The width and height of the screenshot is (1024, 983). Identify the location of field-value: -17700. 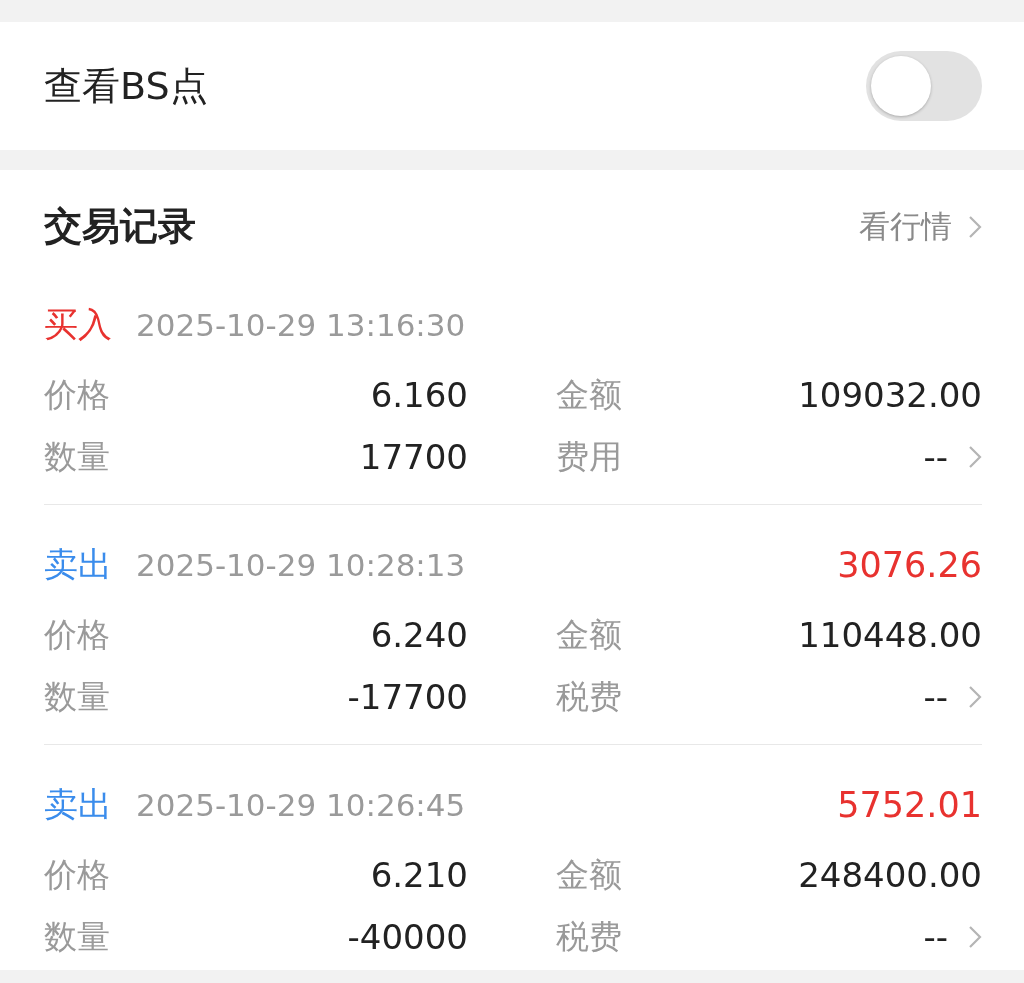
(407, 697).